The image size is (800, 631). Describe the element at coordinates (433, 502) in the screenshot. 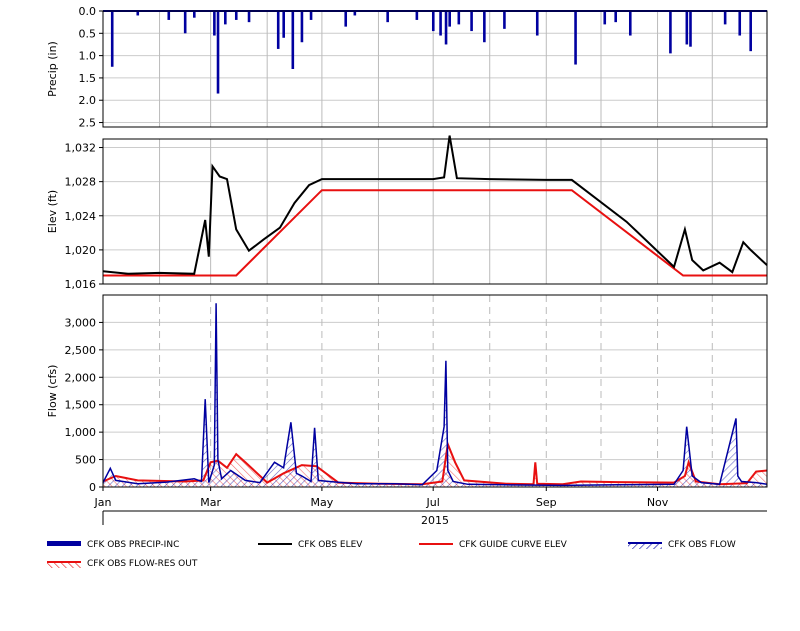

I see `x-tick-label: Jul` at that location.